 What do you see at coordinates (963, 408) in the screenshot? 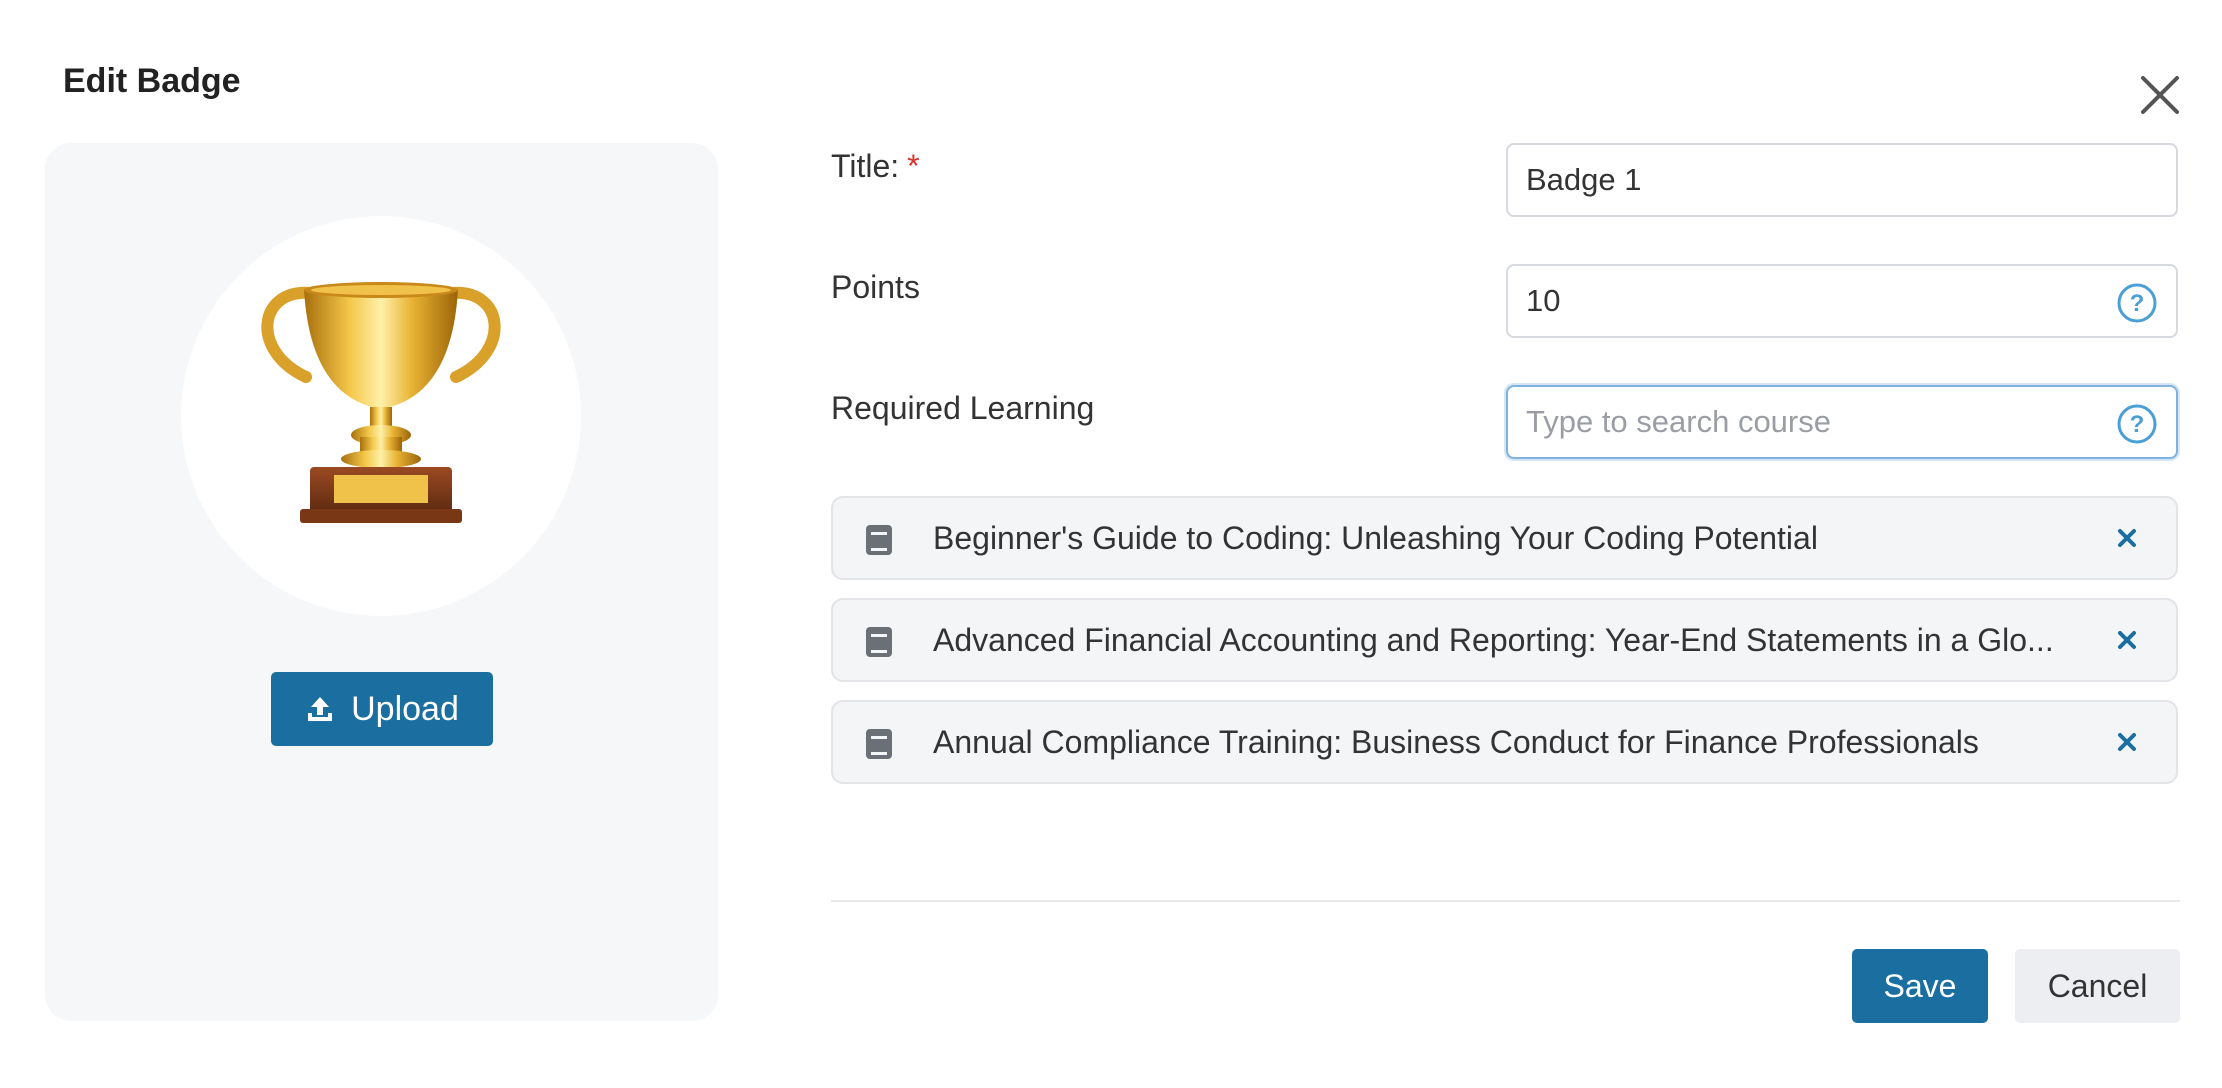
I see `required-learning-label: Required Learning` at bounding box center [963, 408].